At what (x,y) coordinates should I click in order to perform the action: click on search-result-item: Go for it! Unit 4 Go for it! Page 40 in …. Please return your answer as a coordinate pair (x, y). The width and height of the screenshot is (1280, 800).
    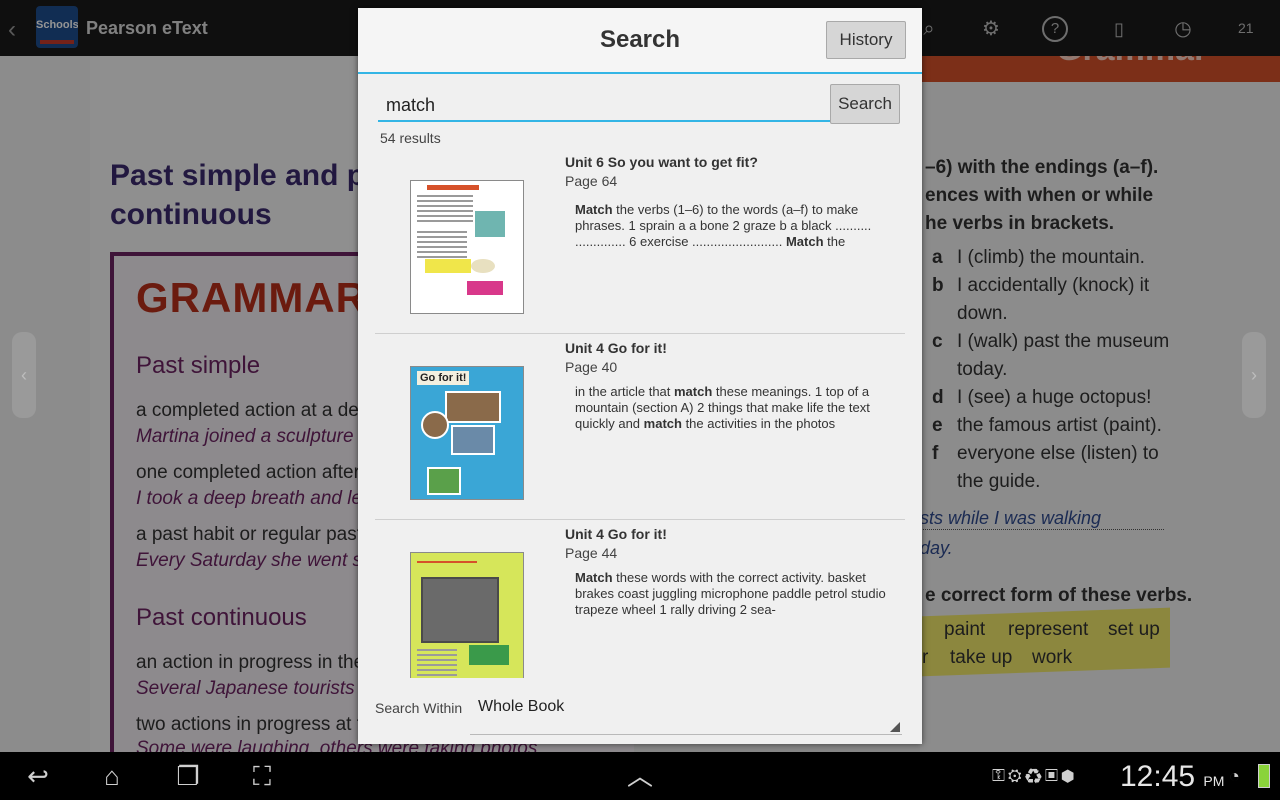
    Looking at the image, I should click on (640, 427).